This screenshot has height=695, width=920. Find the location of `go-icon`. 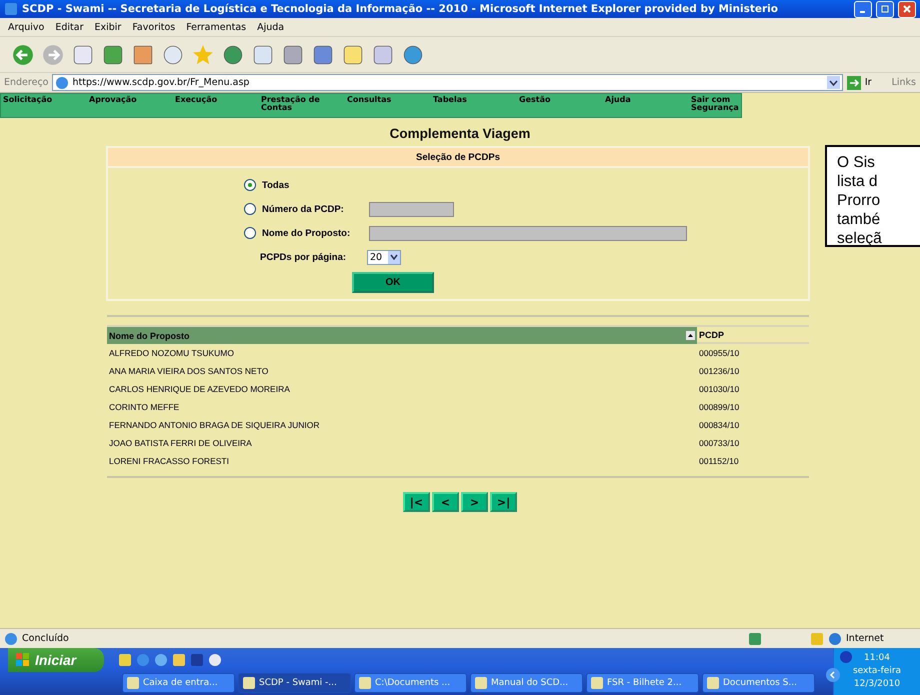

go-icon is located at coordinates (853, 83).